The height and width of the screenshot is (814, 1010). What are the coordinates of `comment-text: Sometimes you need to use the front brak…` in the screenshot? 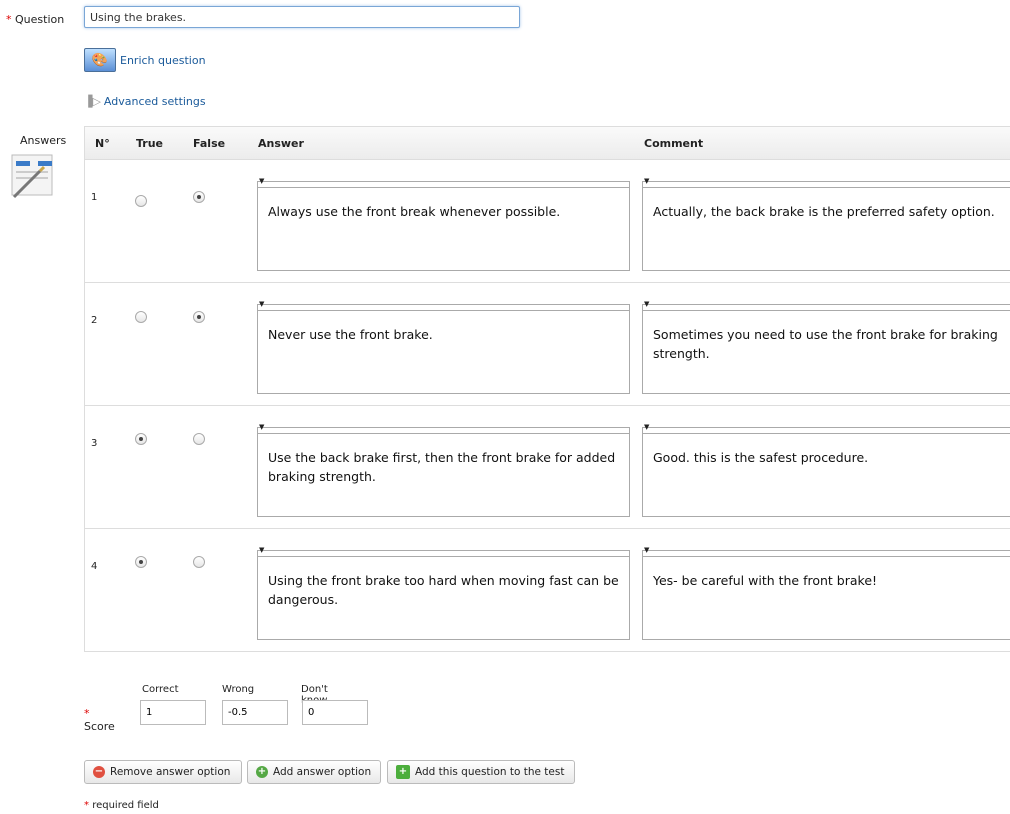 It's located at (825, 344).